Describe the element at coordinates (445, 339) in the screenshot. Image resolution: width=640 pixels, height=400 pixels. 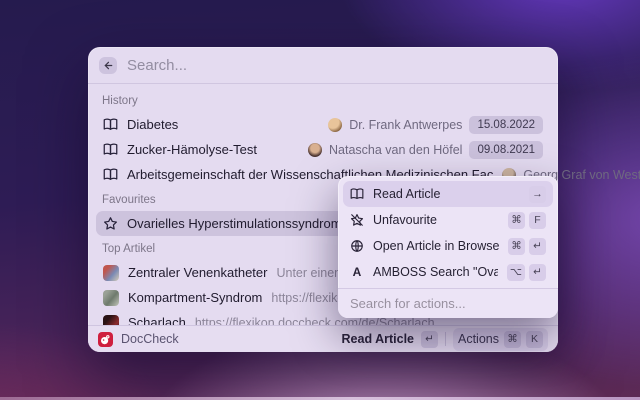
I see `footer-divider` at that location.